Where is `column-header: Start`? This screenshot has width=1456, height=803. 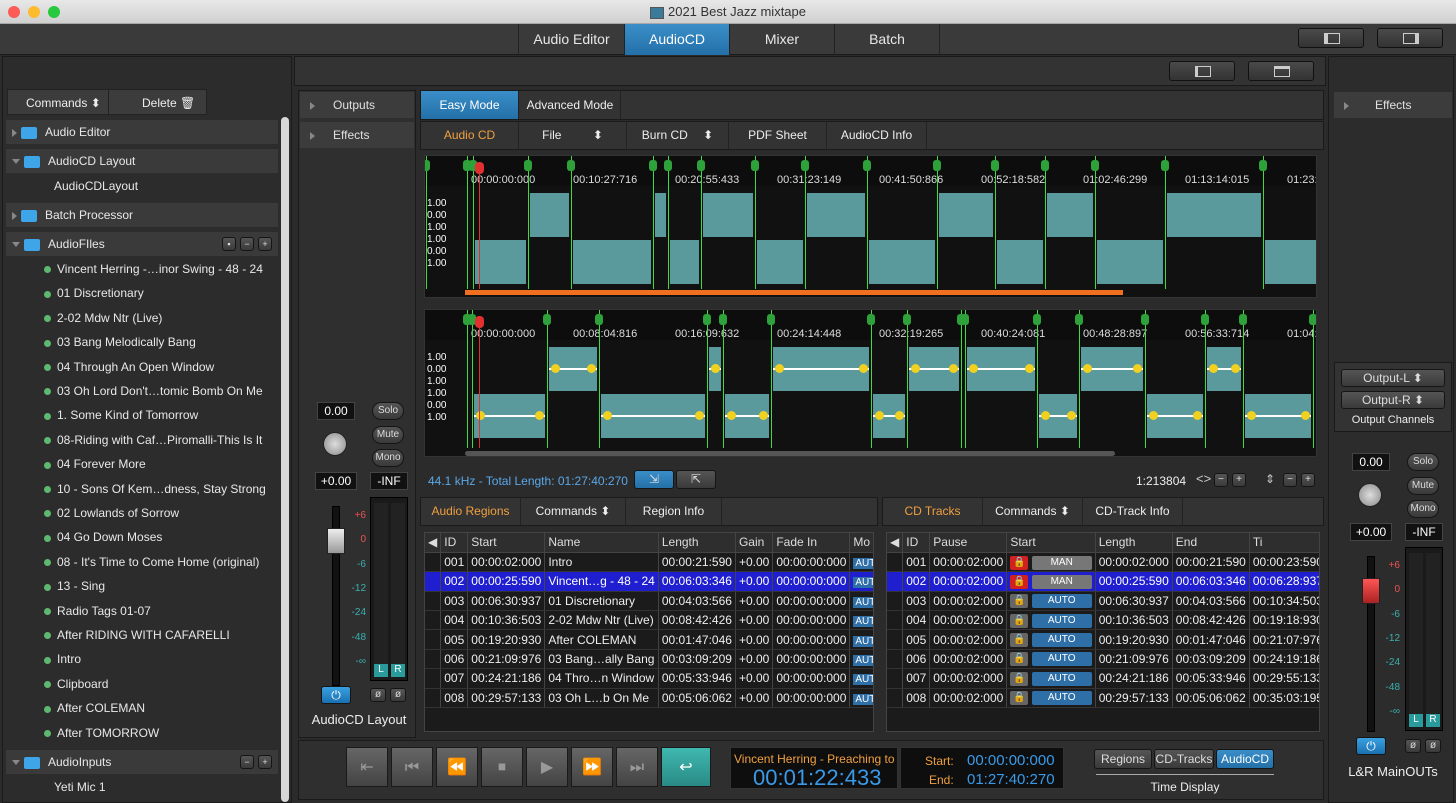 column-header: Start is located at coordinates (1051, 543).